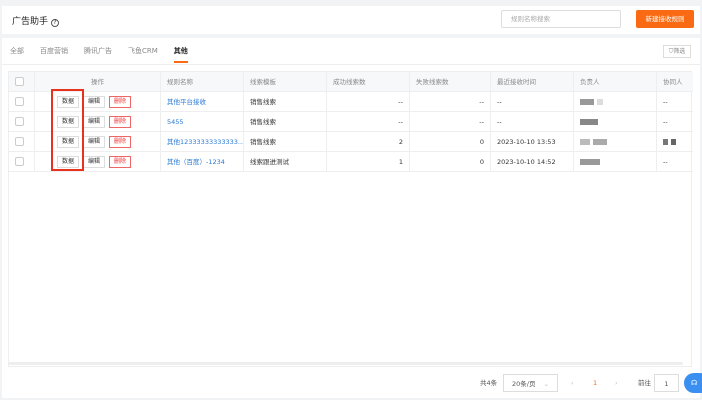 The width and height of the screenshot is (702, 400). What do you see at coordinates (532, 142) in the screenshot?
I see `last-received-time: 2023-10-10 13:53` at bounding box center [532, 142].